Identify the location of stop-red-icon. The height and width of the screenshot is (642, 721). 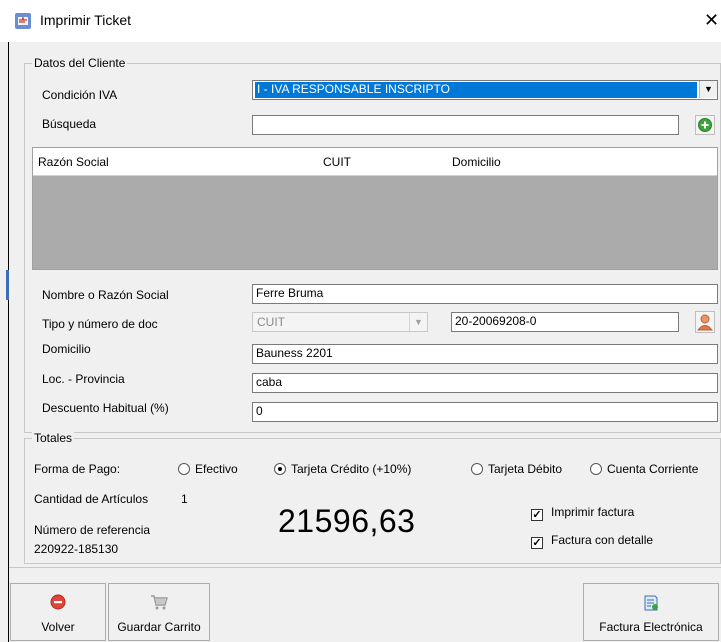
(58, 603).